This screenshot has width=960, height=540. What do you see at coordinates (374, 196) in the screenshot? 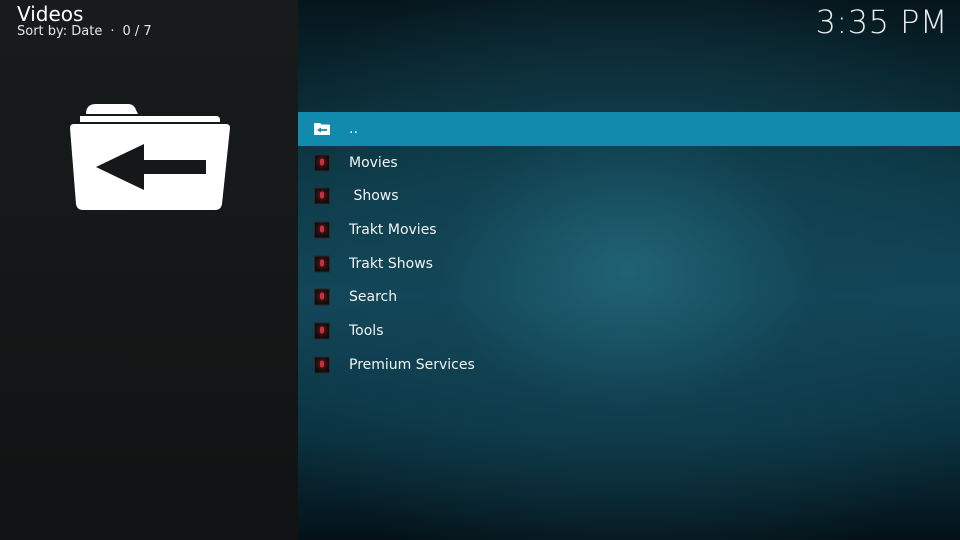
I see `list-item-label: Shows` at bounding box center [374, 196].